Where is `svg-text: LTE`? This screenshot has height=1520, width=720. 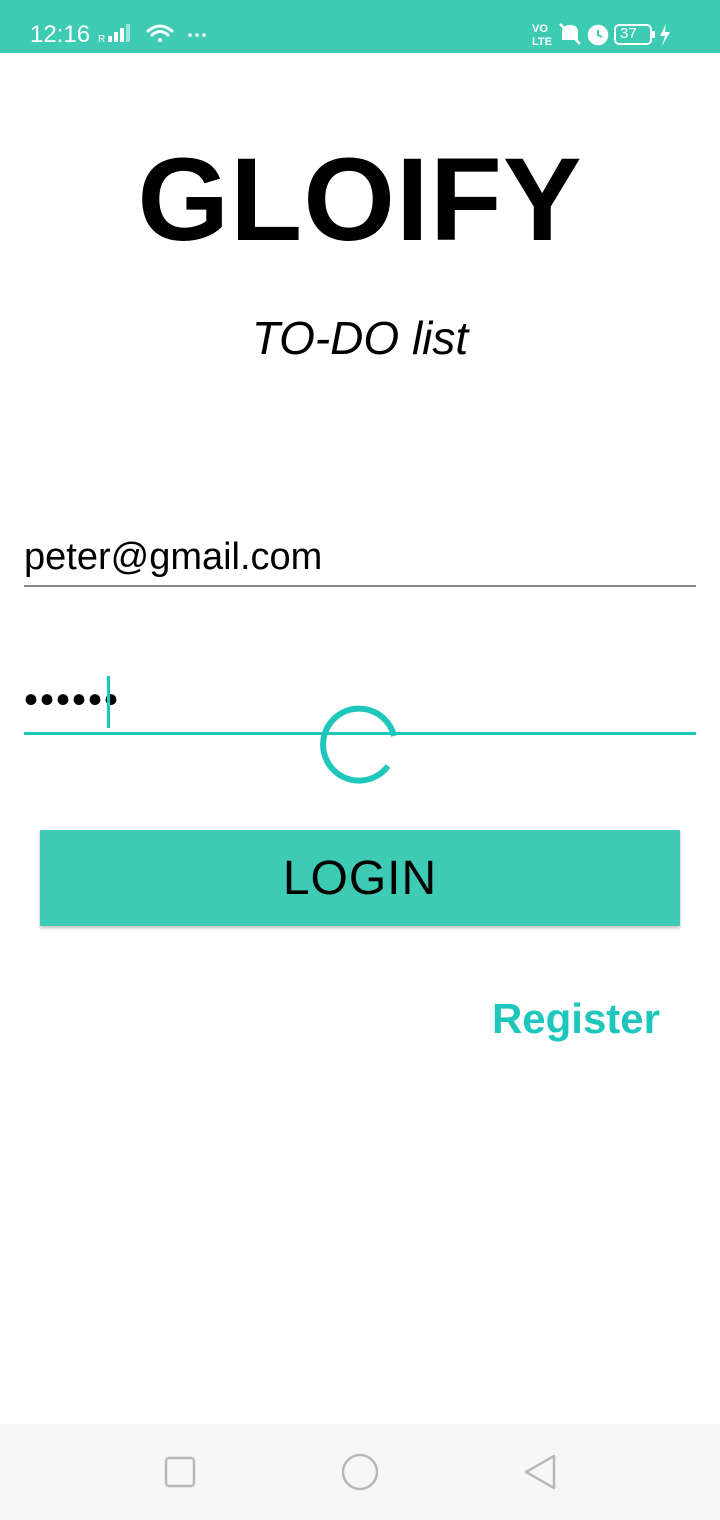
svg-text: LTE is located at coordinates (542, 42).